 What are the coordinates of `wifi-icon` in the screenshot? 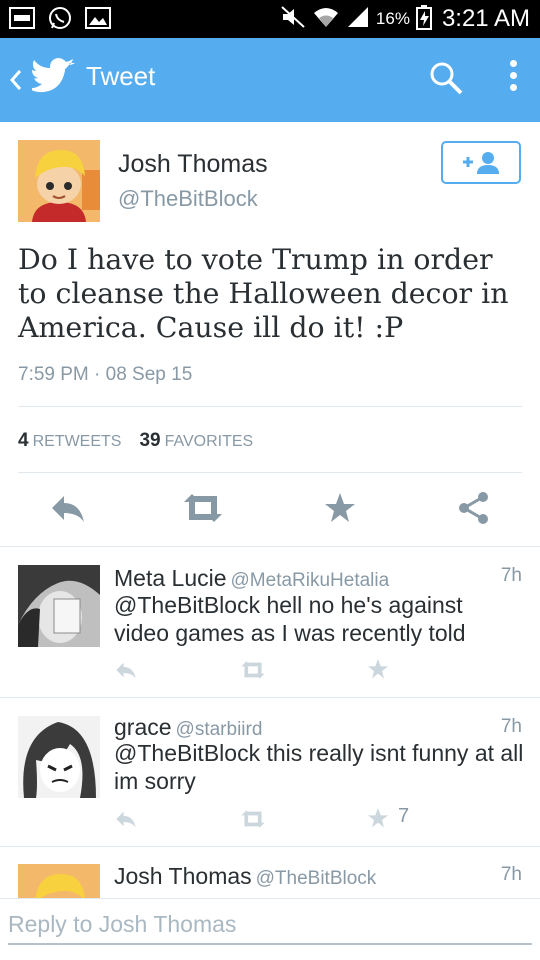 It's located at (326, 19).